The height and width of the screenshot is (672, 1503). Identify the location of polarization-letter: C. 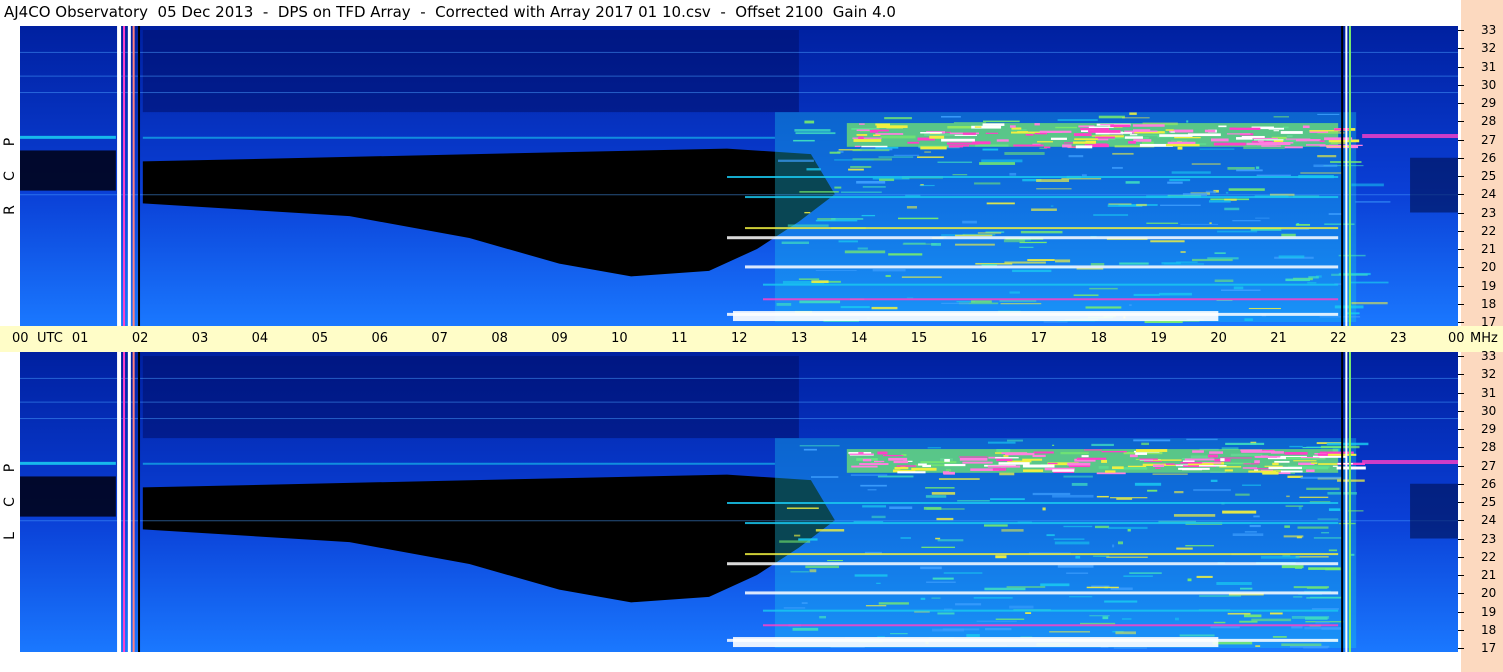
(10, 176).